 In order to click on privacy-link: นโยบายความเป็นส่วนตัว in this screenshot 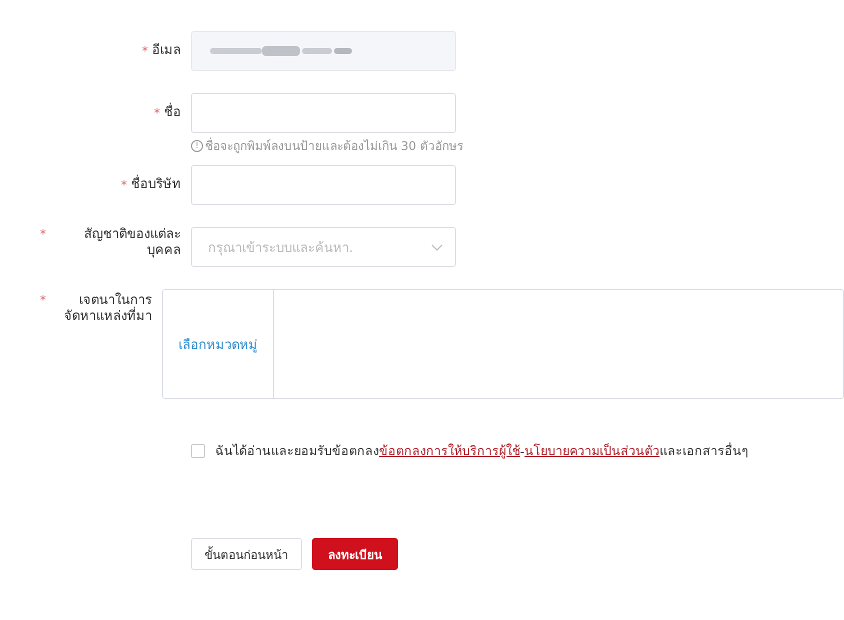, I will do `click(592, 451)`.